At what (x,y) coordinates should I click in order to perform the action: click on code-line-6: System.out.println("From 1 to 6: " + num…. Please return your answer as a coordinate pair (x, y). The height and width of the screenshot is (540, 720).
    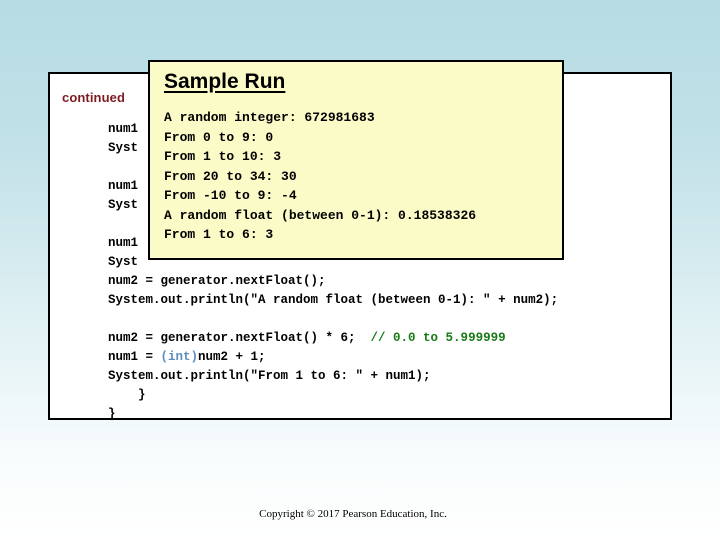
    Looking at the image, I should click on (269, 376).